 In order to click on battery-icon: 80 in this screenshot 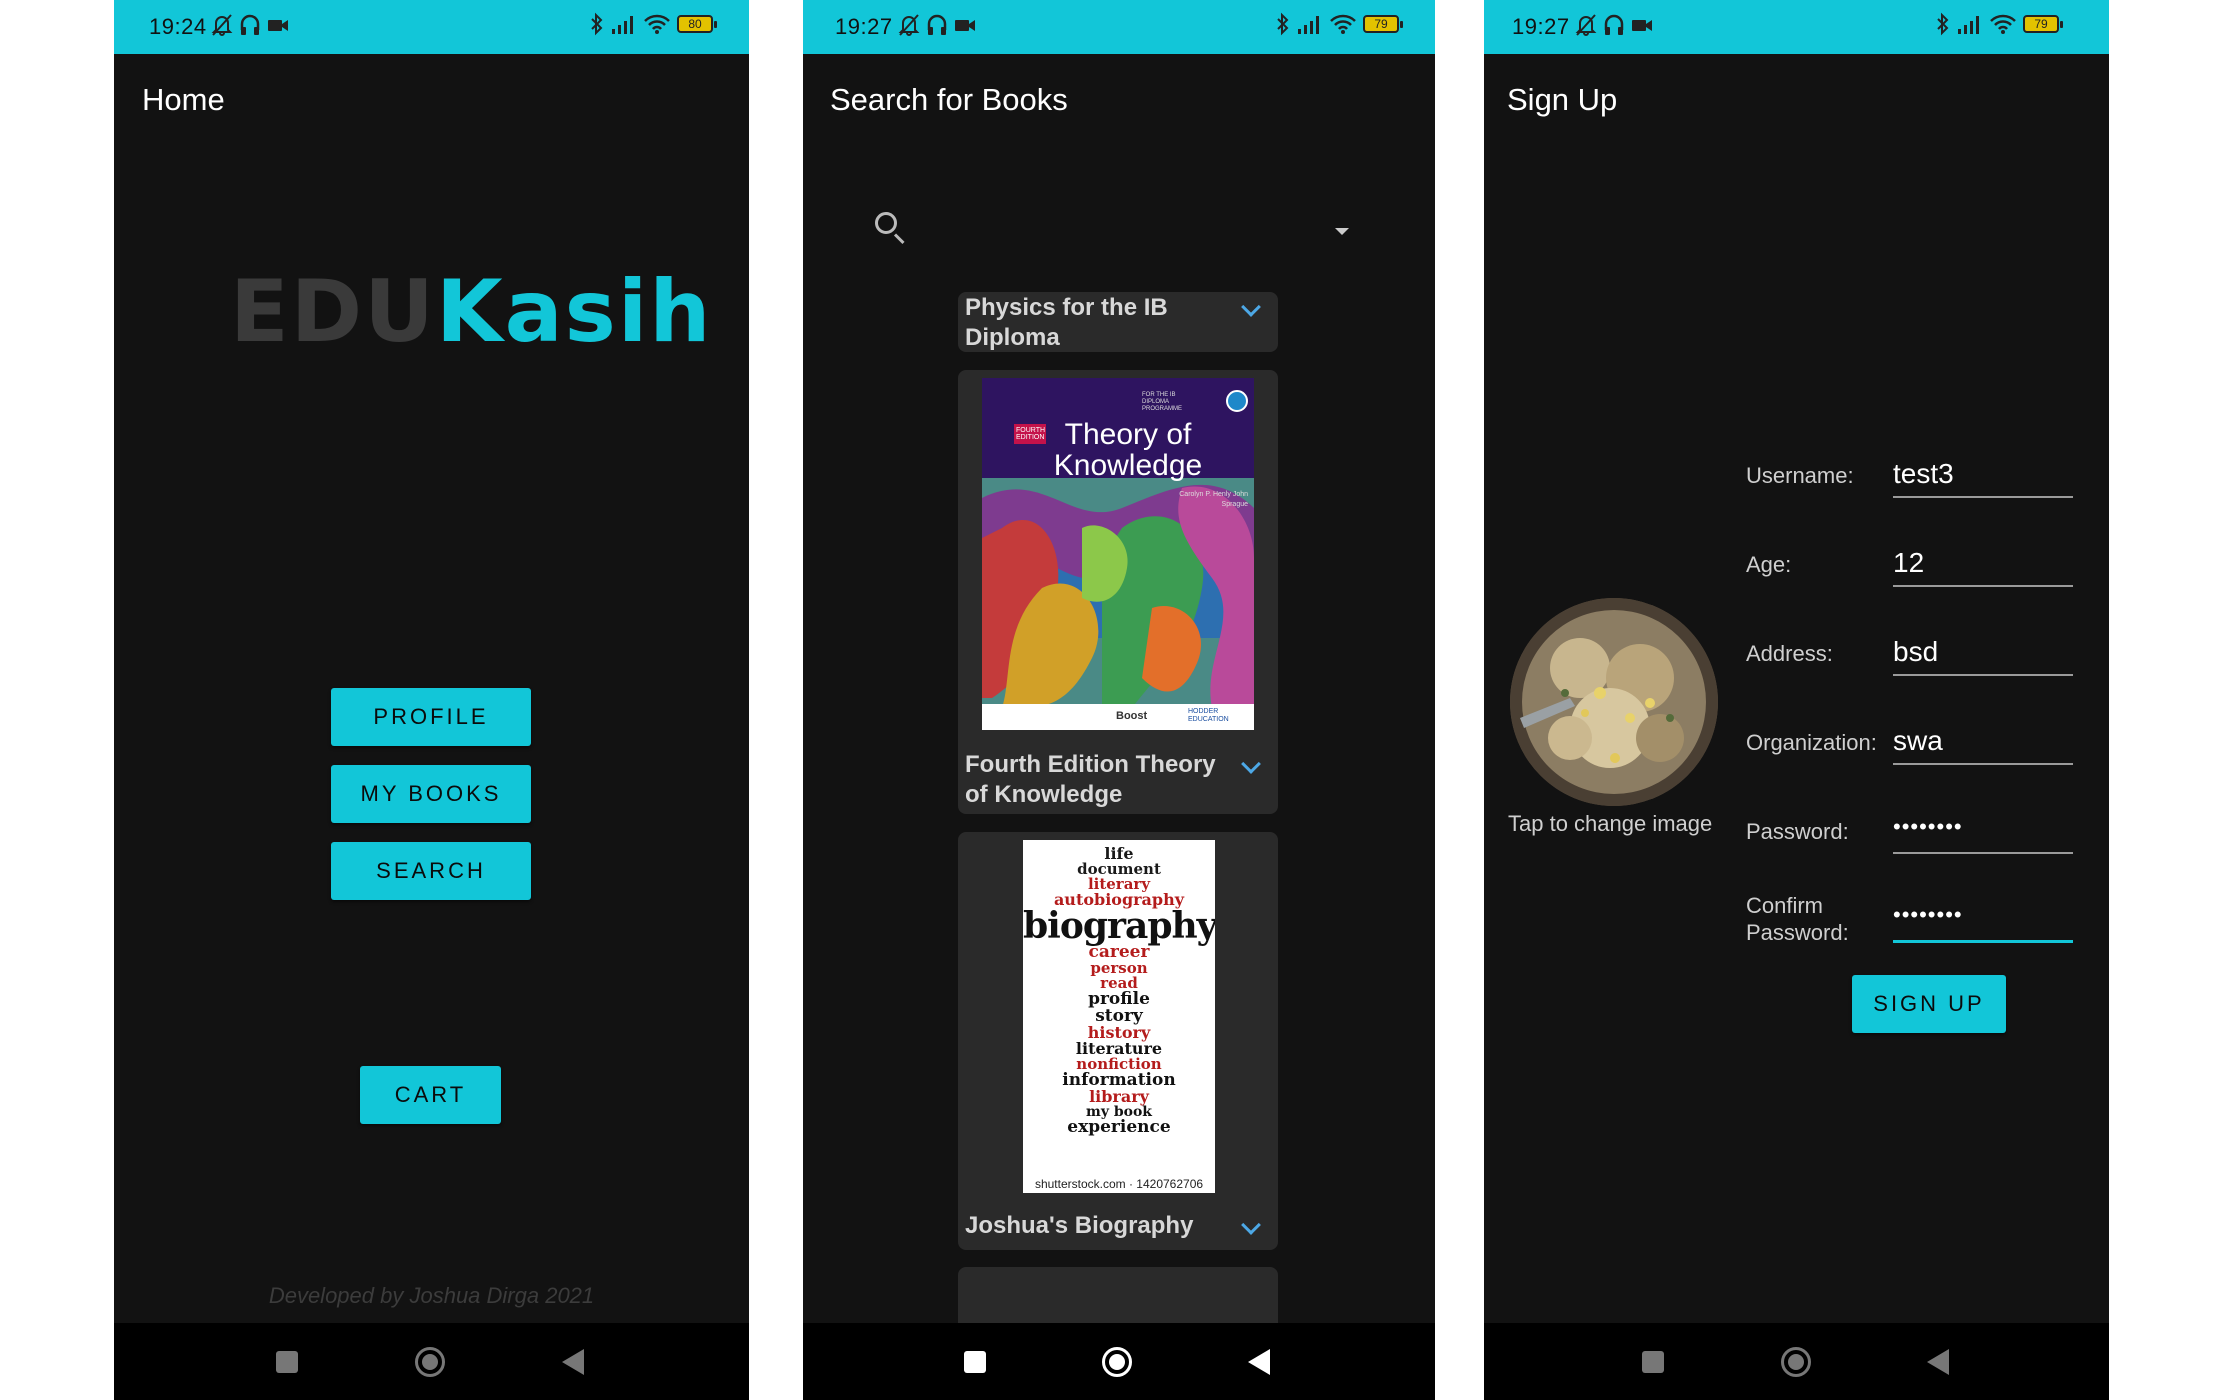, I will do `click(697, 24)`.